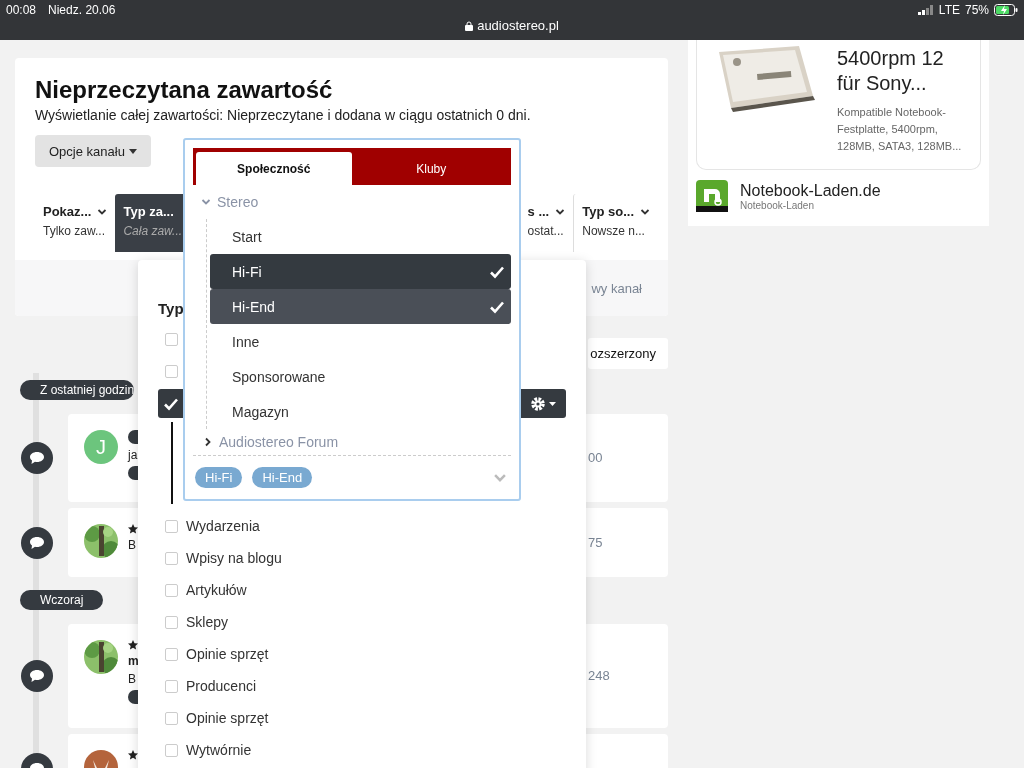 This screenshot has height=768, width=1024. What do you see at coordinates (133, 455) in the screenshot?
I see `card-text: ja` at bounding box center [133, 455].